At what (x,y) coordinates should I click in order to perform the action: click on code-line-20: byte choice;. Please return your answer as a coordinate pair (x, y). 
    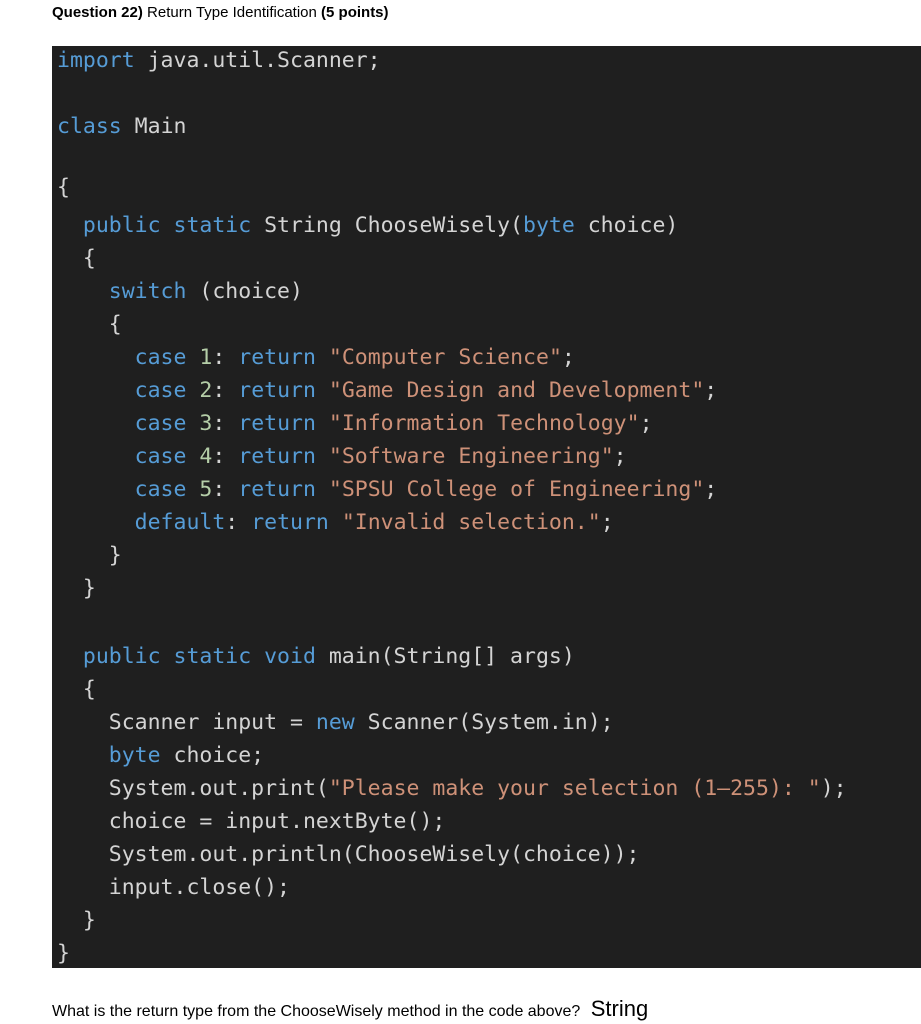
    Looking at the image, I should click on (160, 756).